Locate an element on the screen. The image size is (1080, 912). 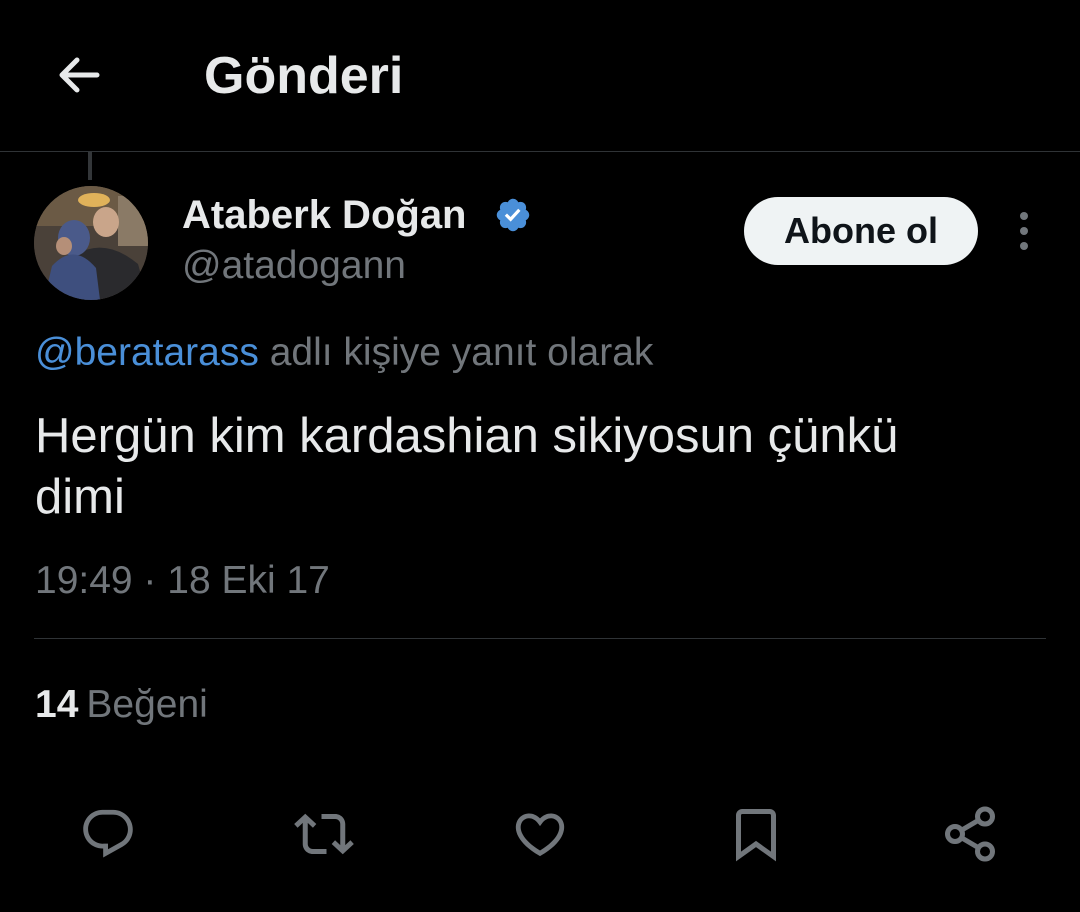
retweet-icon is located at coordinates (324, 834).